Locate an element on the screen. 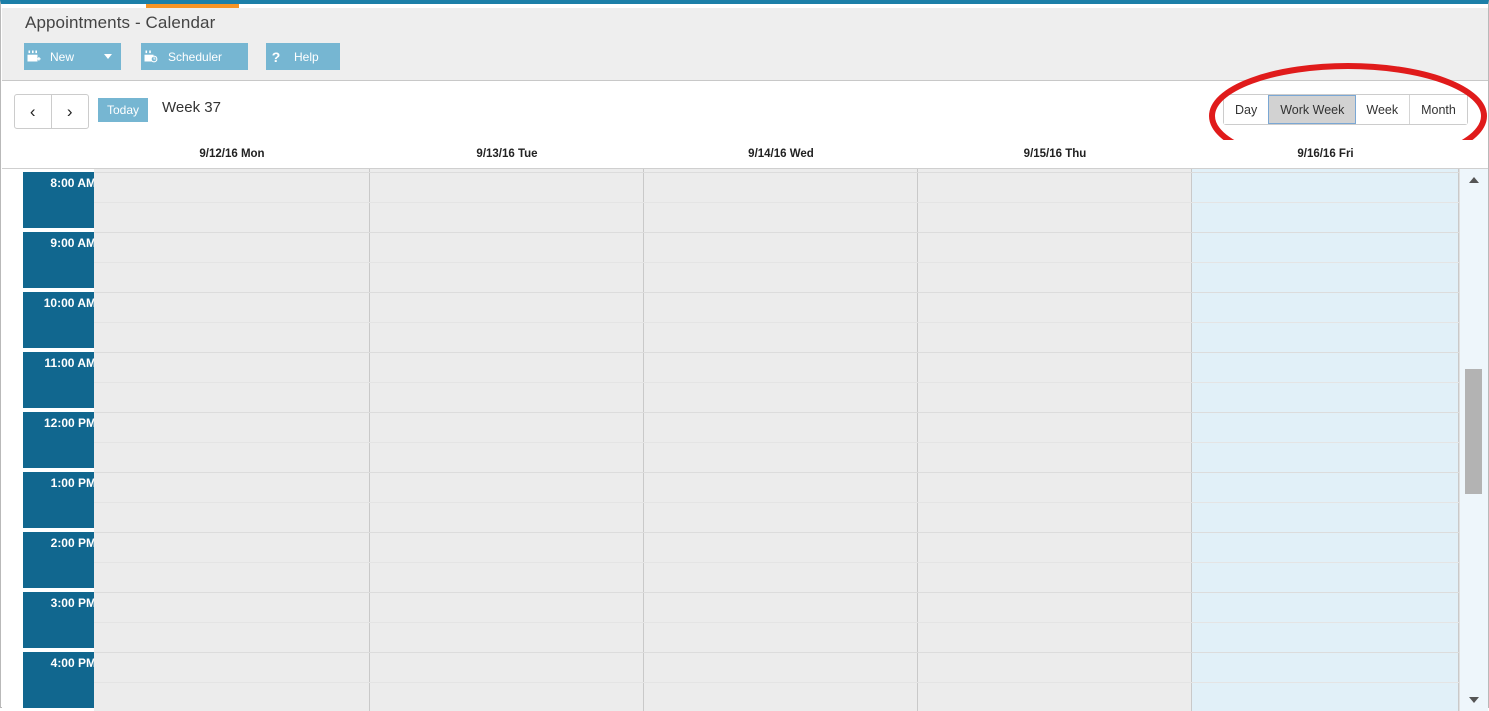 The width and height of the screenshot is (1489, 711). scroll-down-arrow-icon is located at coordinates (1474, 700).